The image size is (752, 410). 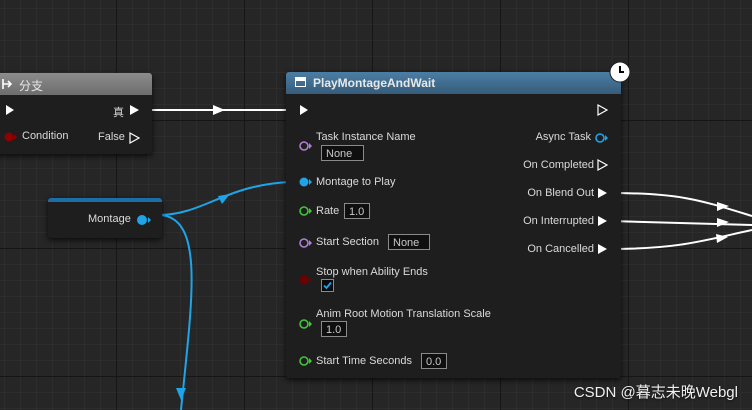 What do you see at coordinates (602, 165) in the screenshot?
I see `on-completed-pin` at bounding box center [602, 165].